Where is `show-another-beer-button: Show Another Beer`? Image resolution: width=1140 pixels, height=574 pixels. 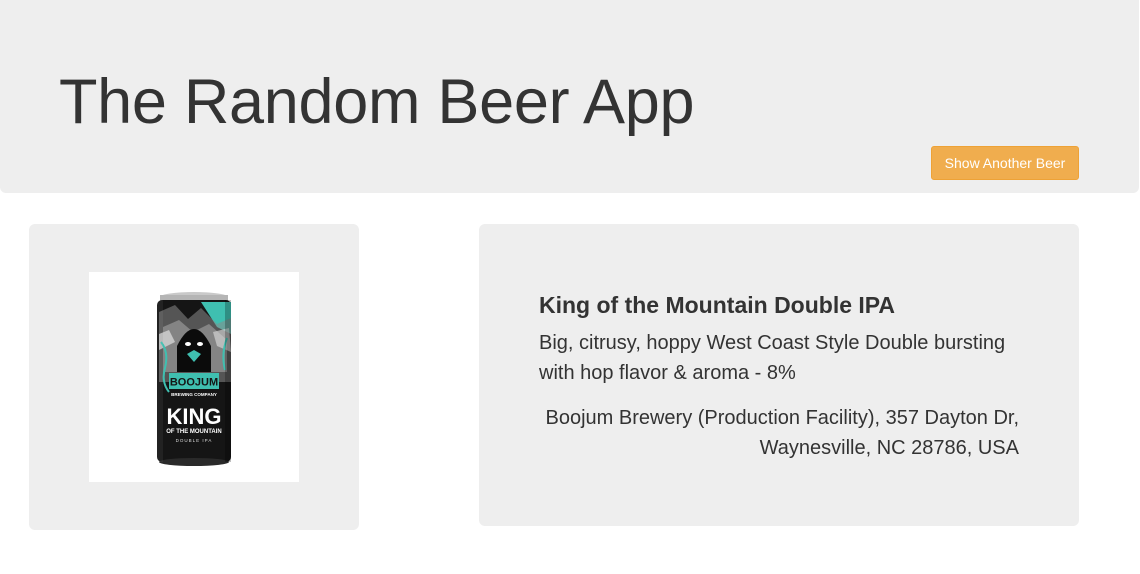
show-another-beer-button: Show Another Beer is located at coordinates (1005, 163).